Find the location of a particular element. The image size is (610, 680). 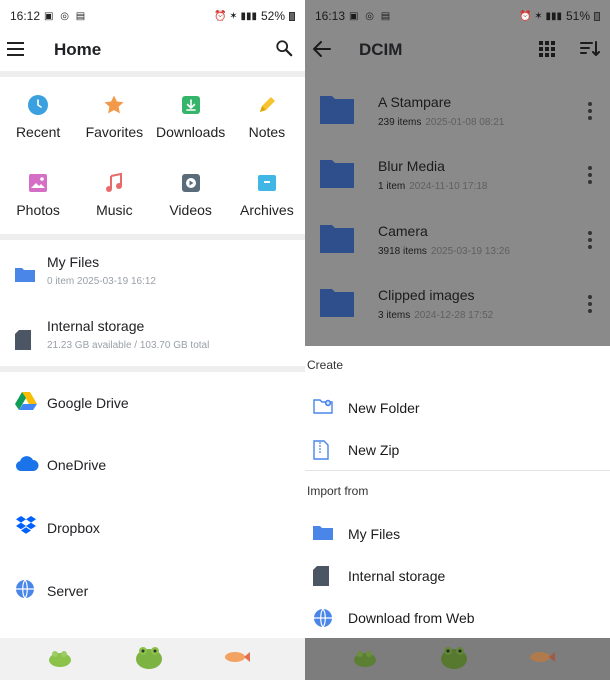

folder-date: 2025-01-08 08:21 is located at coordinates (465, 122).